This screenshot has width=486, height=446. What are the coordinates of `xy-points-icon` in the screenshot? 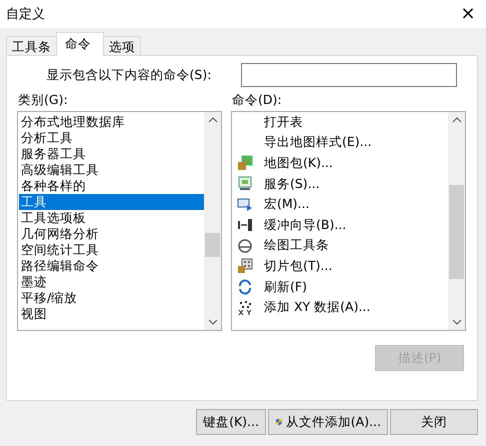 It's located at (245, 308).